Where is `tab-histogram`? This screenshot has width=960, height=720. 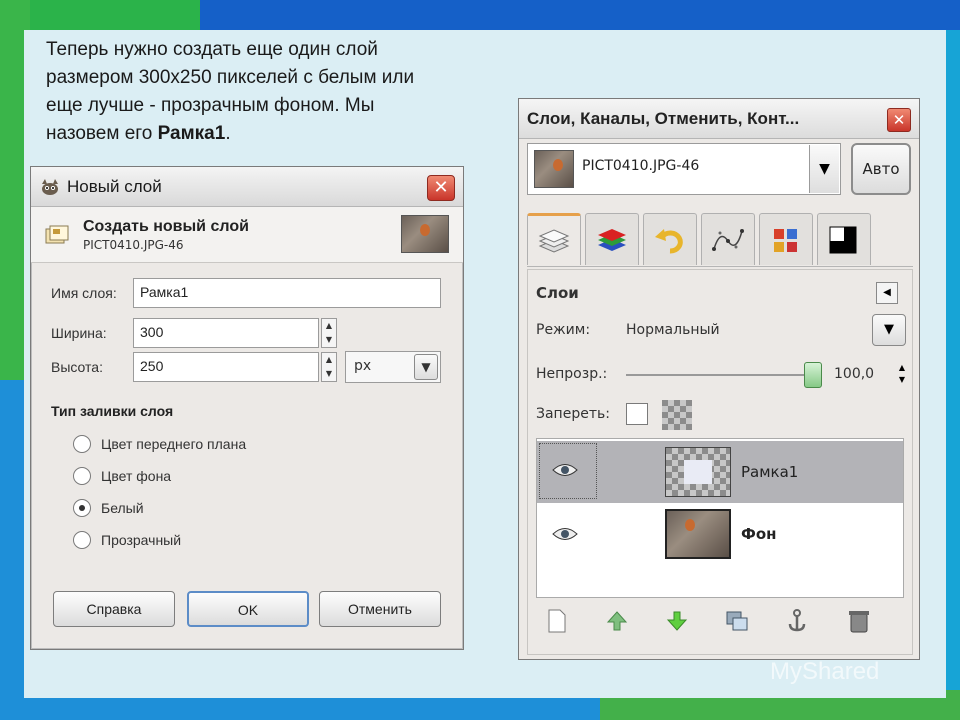 tab-histogram is located at coordinates (844, 239).